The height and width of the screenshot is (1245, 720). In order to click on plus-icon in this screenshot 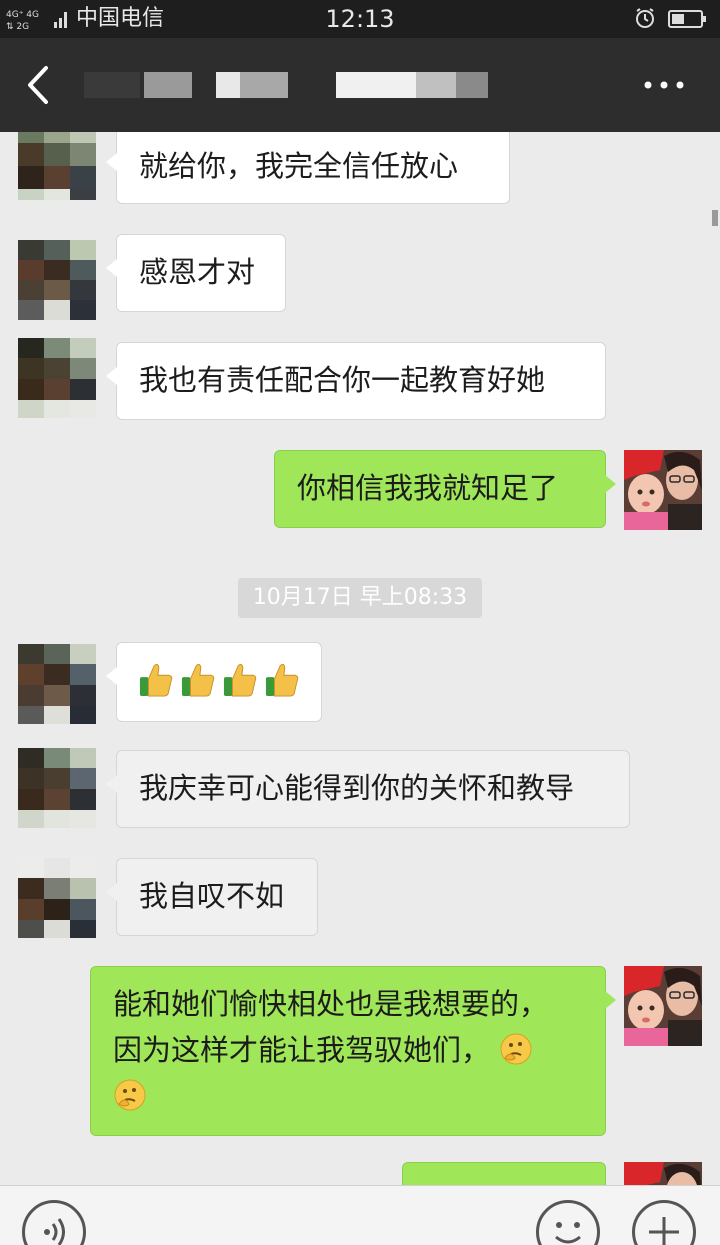, I will do `click(664, 1222)`.